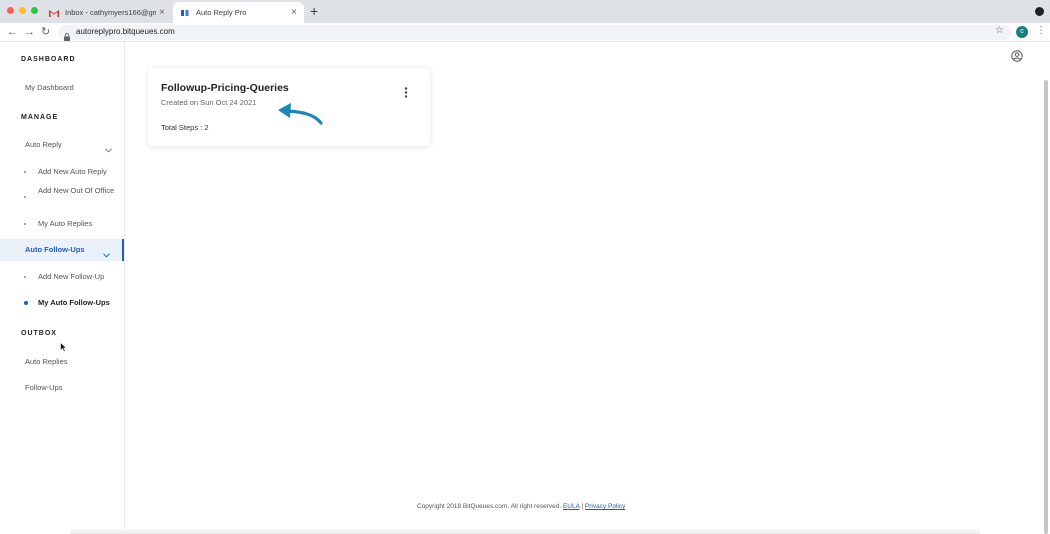  Describe the element at coordinates (1017, 58) in the screenshot. I see `user-account-icon` at that location.